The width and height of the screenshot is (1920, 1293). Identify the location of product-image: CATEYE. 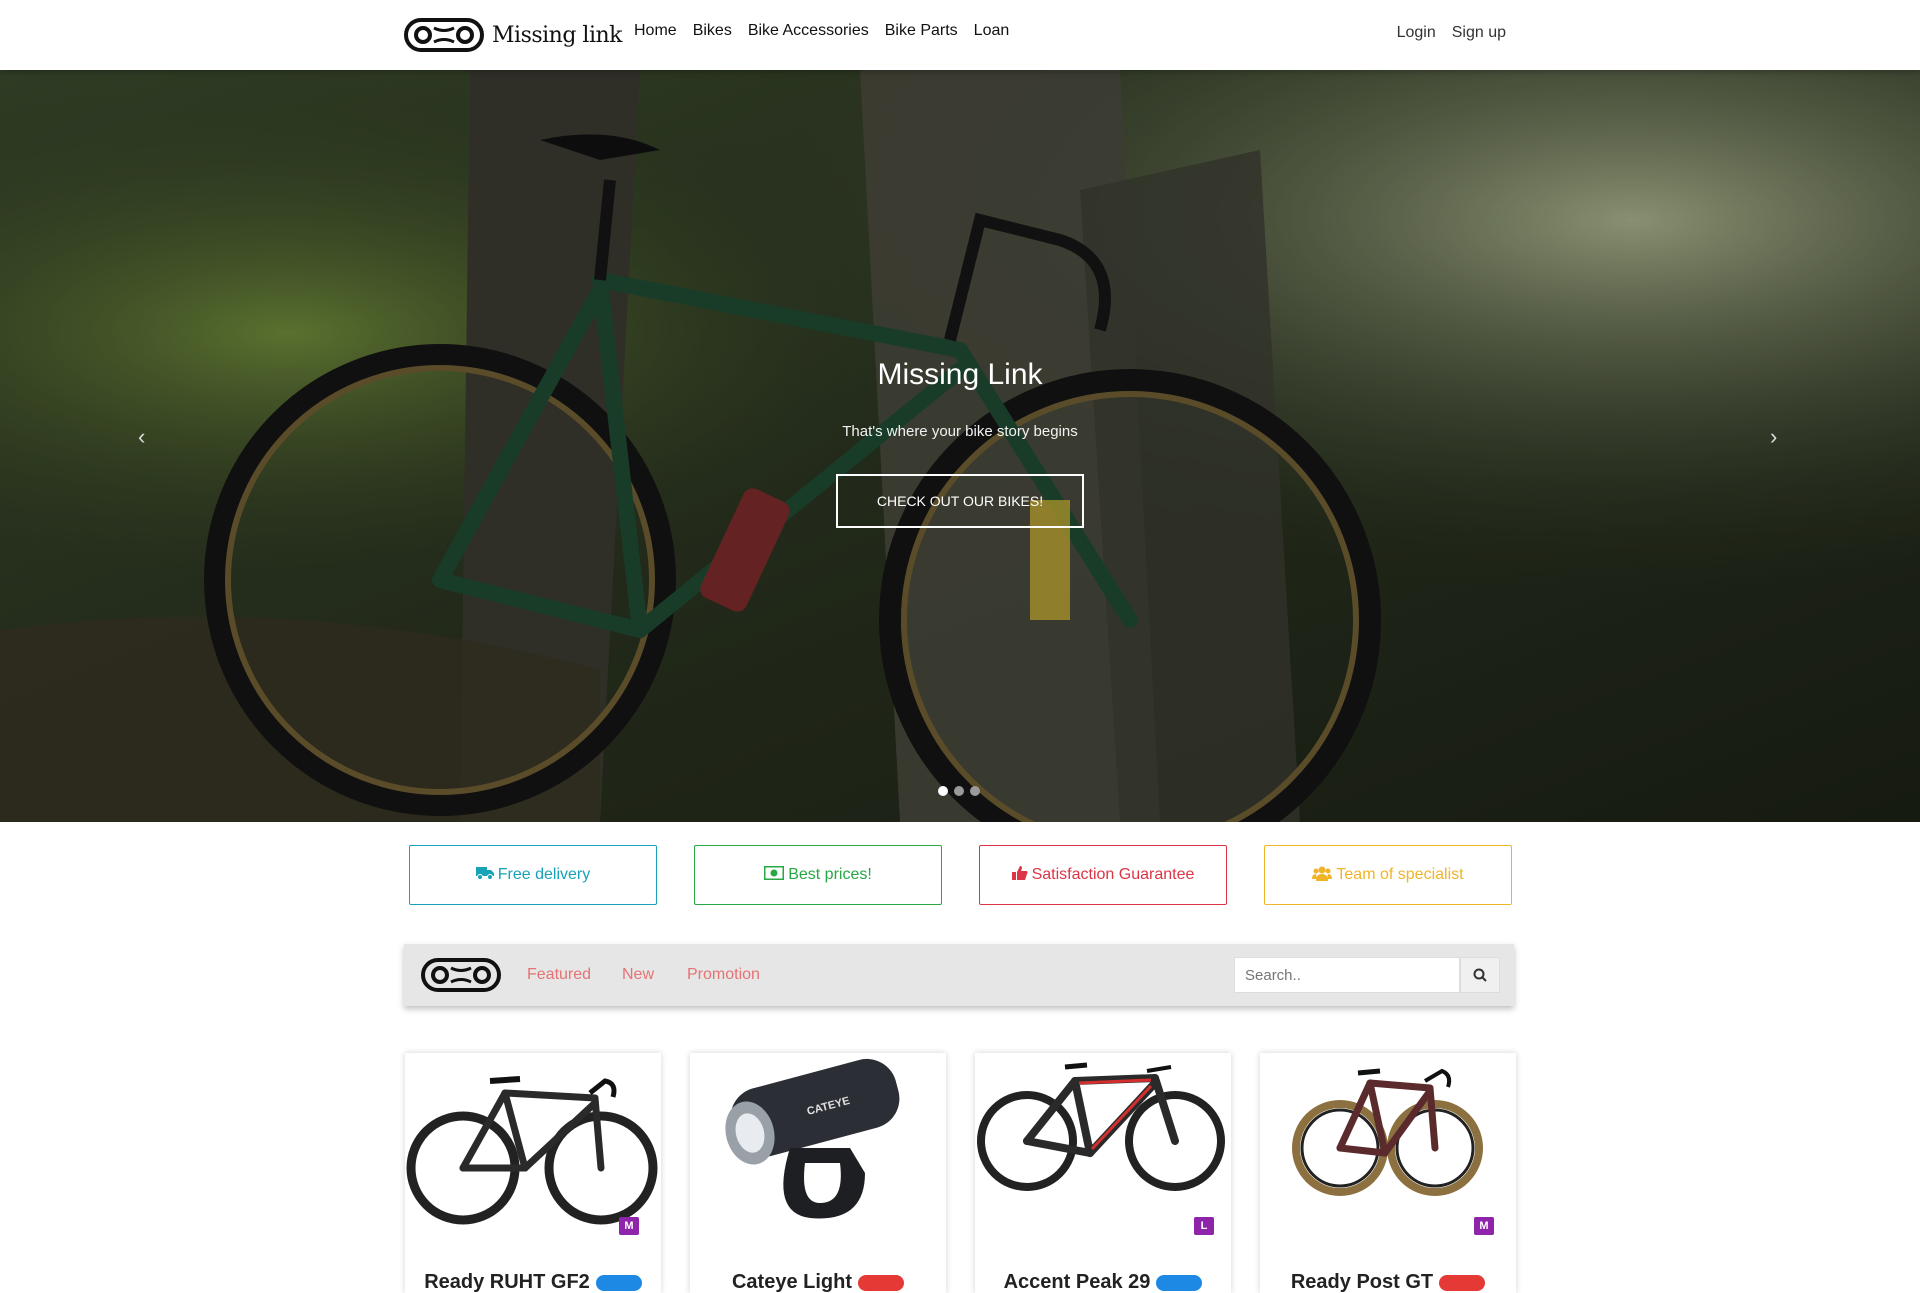
(812, 1138).